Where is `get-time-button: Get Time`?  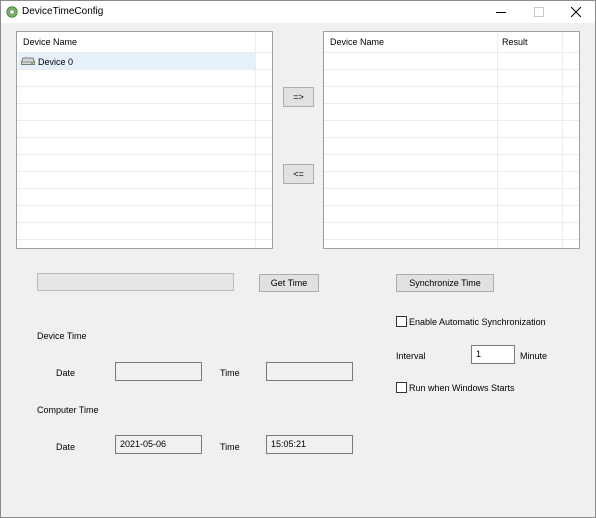 get-time-button: Get Time is located at coordinates (289, 283).